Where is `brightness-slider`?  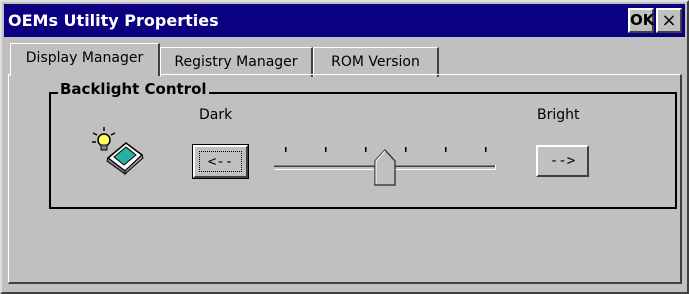
brightness-slider is located at coordinates (385, 167).